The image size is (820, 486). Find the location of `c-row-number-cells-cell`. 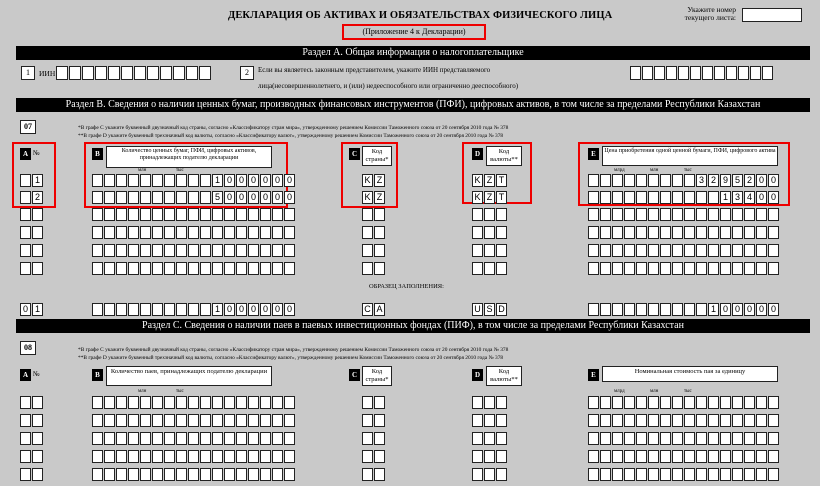

c-row-number-cells-cell is located at coordinates (25, 420).